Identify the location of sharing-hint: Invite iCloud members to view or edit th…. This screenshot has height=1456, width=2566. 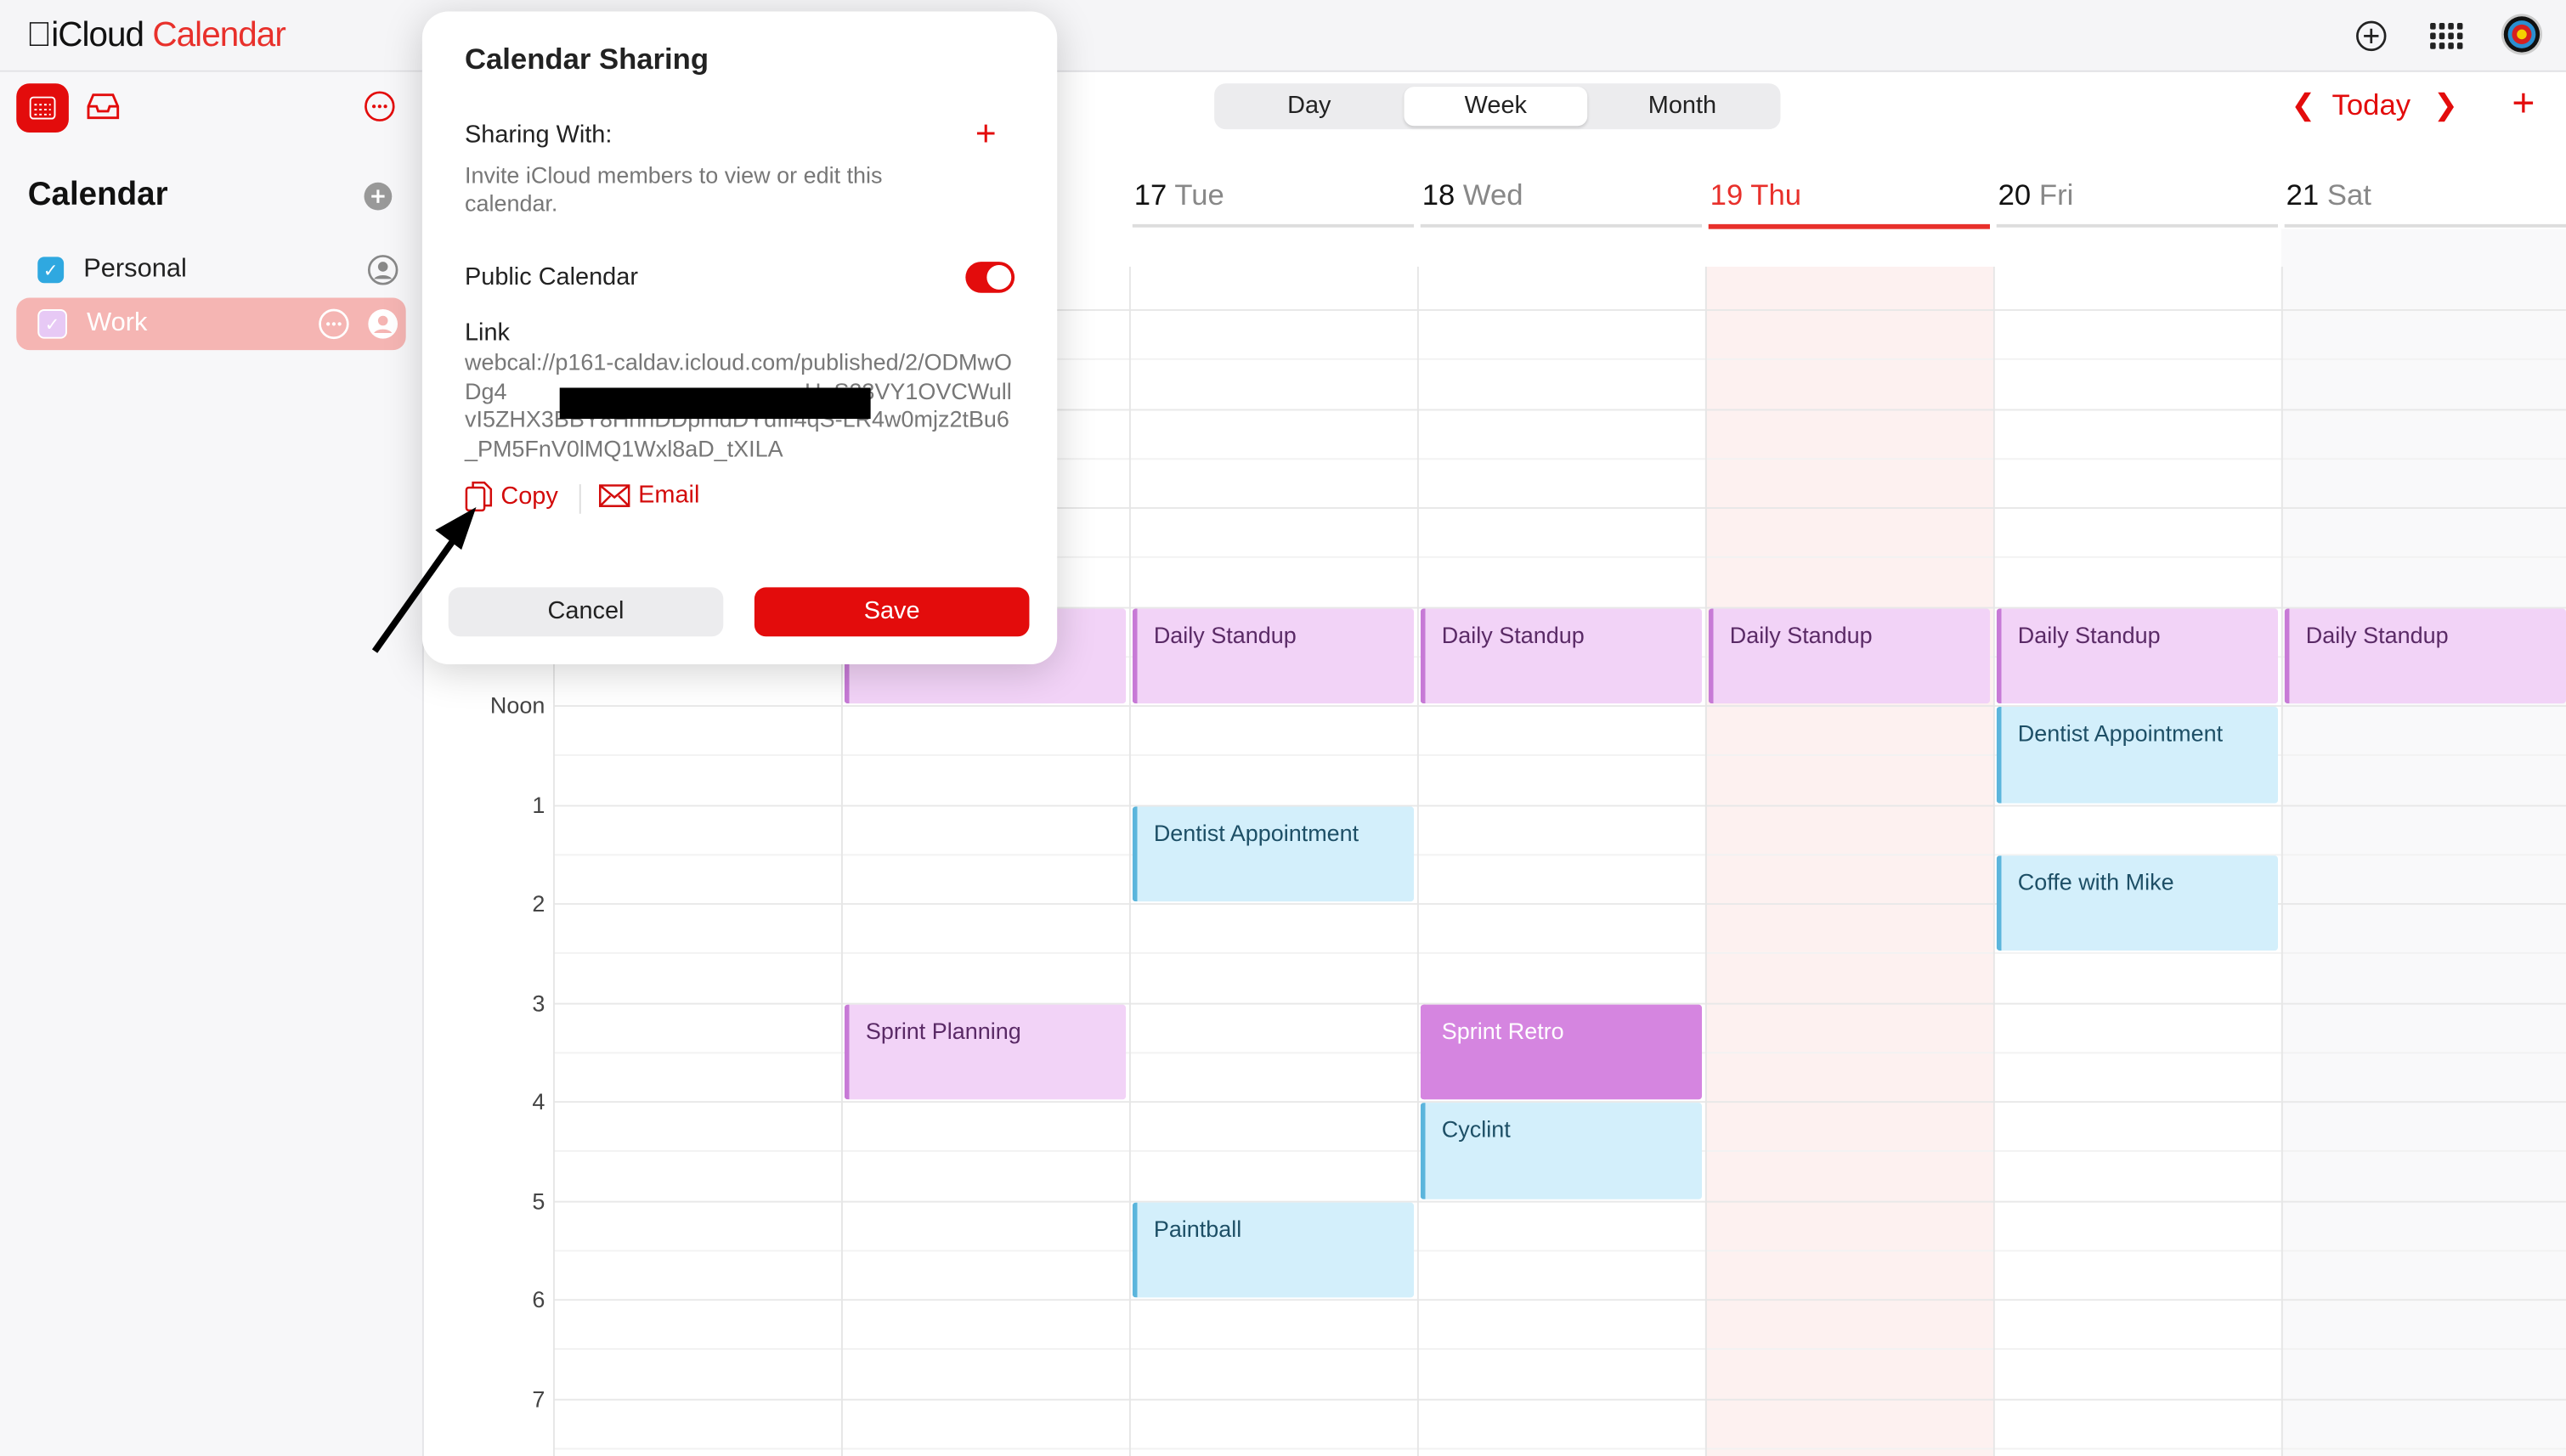
(673, 189).